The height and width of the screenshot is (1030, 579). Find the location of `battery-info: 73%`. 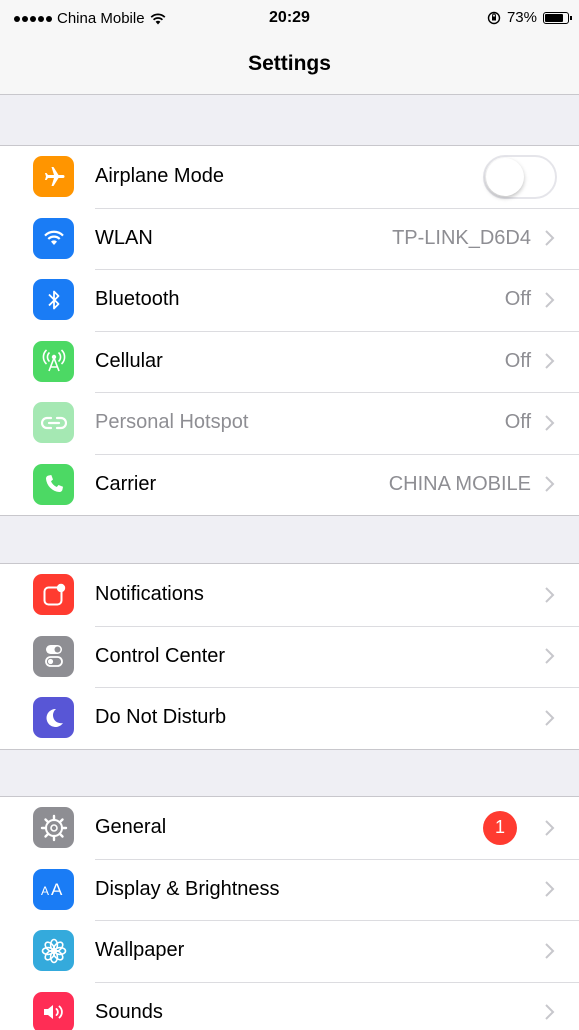

battery-info: 73% is located at coordinates (529, 17).